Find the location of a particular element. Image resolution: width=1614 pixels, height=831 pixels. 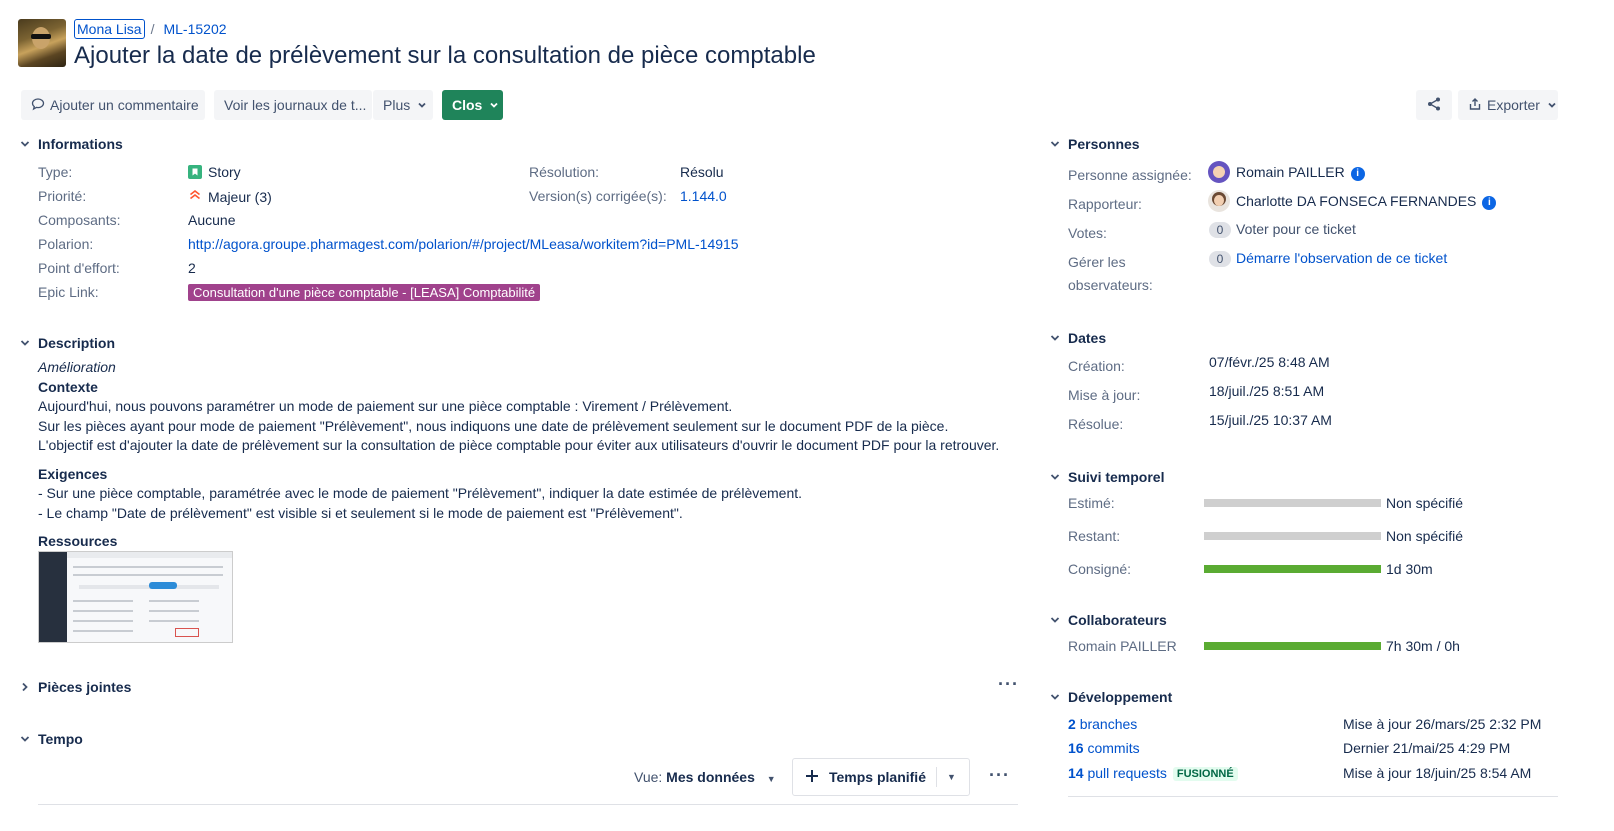

pull-requests-link: 14 pull requests is located at coordinates (1117, 773).